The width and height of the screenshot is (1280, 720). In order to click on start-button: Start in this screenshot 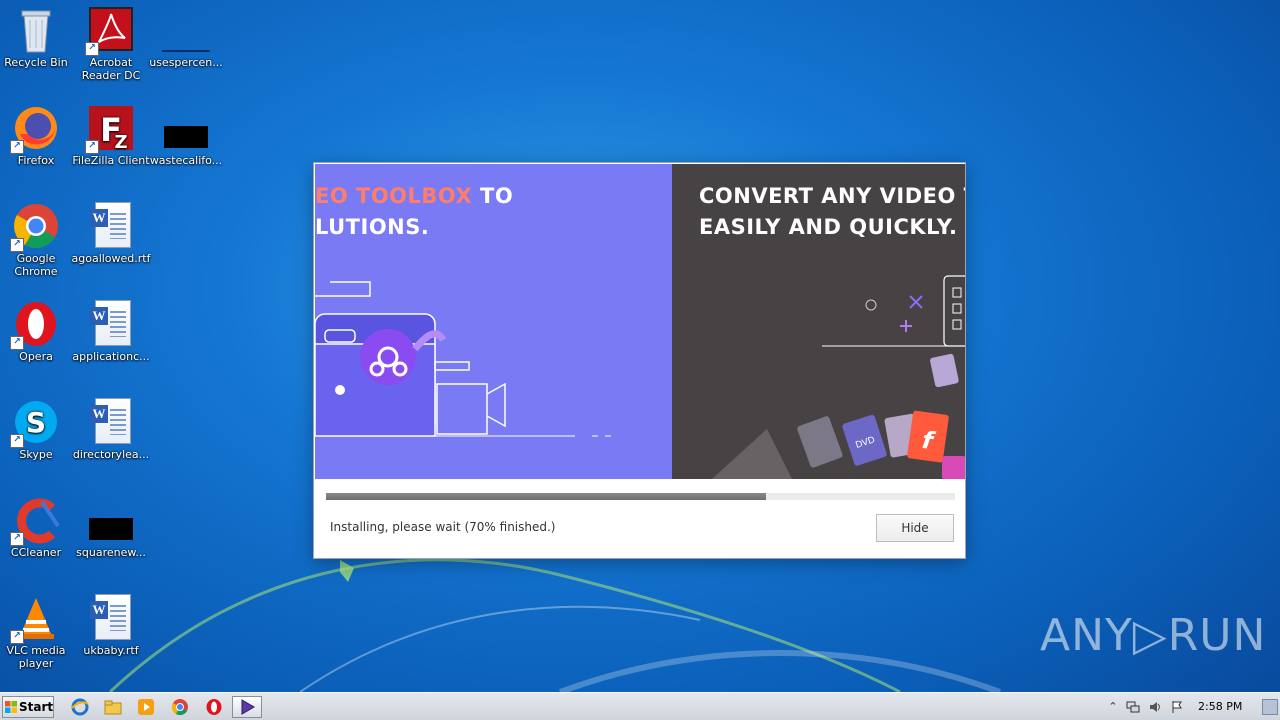, I will do `click(28, 707)`.